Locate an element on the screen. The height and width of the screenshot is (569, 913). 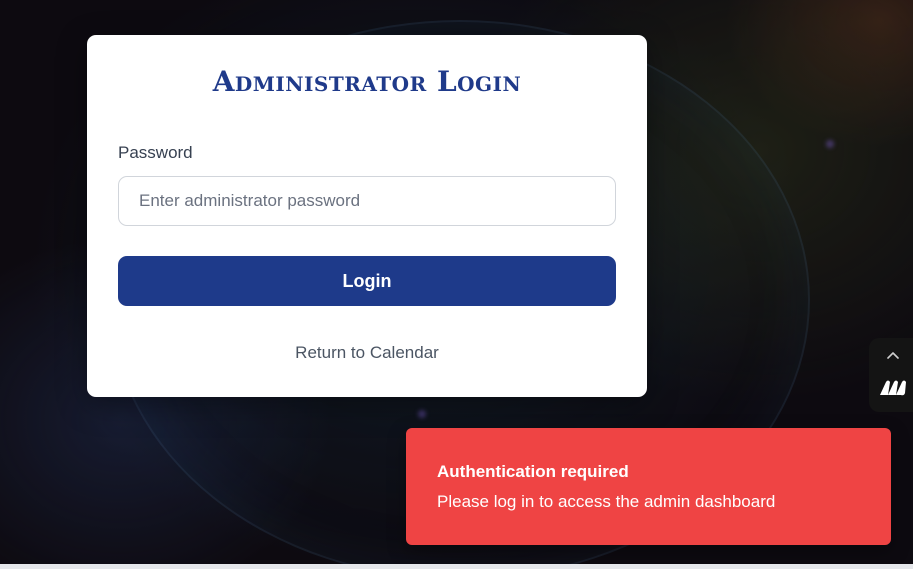
side-widget is located at coordinates (891, 375).